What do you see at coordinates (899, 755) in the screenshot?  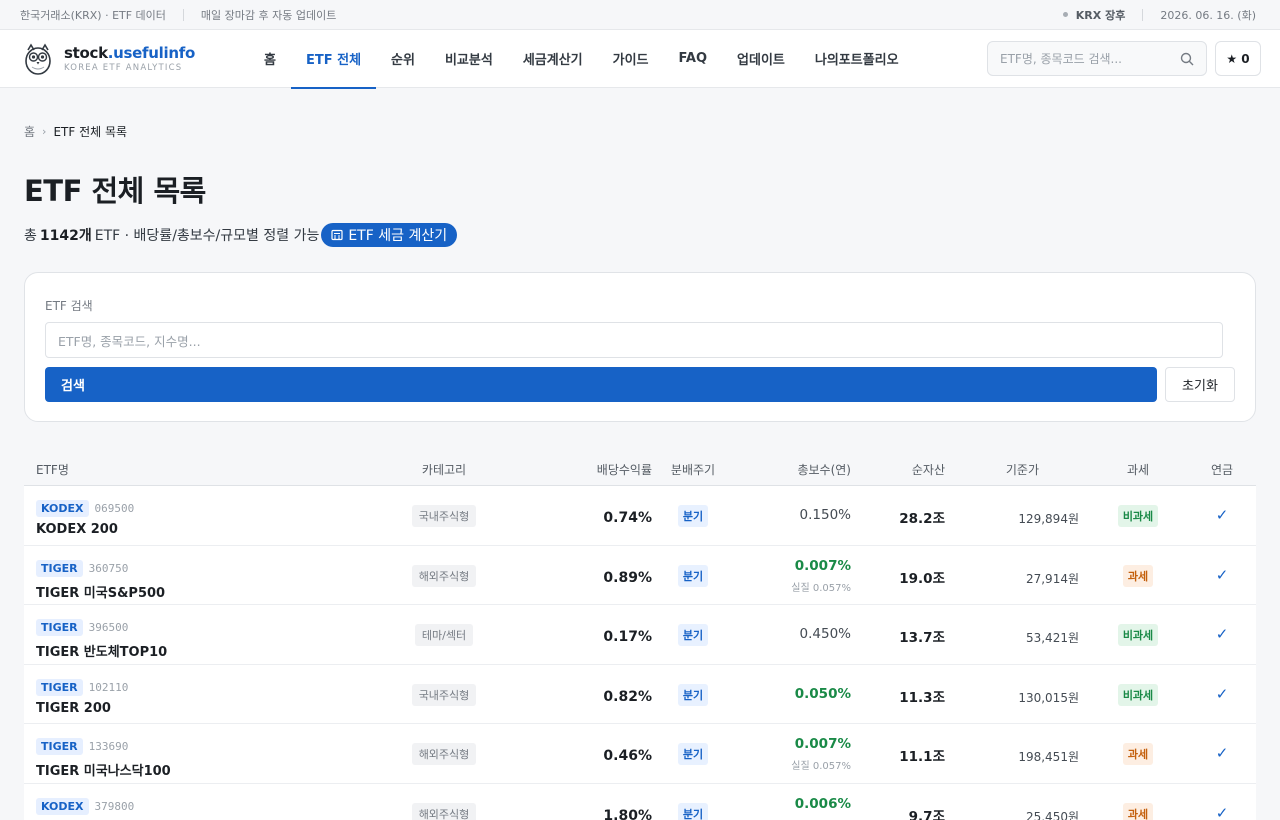 I see `aum-cell: 11.1조` at bounding box center [899, 755].